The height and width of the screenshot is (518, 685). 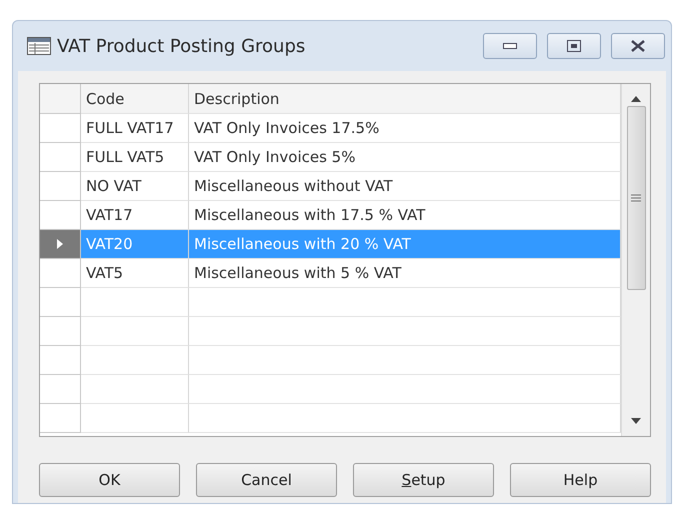 I want to click on table-cell: Miscellaneous with 20 % VAT, so click(x=405, y=244).